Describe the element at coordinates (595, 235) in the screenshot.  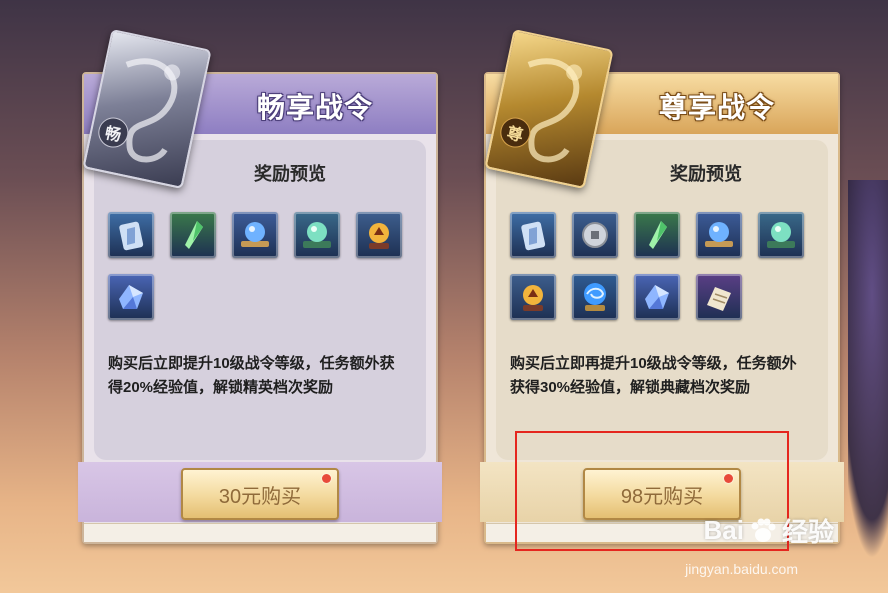
I see `silver-coin-icon` at that location.